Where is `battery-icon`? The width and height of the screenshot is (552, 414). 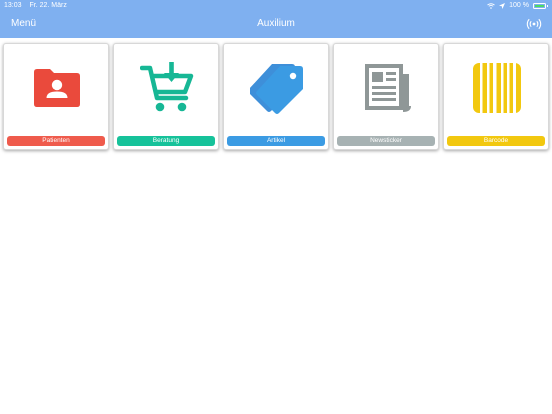 battery-icon is located at coordinates (540, 5).